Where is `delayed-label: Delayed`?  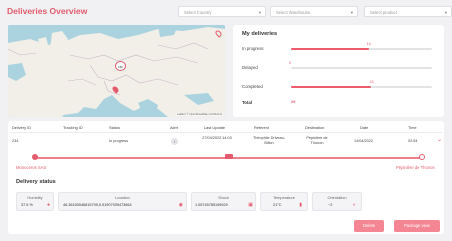 delayed-label: Delayed is located at coordinates (250, 67).